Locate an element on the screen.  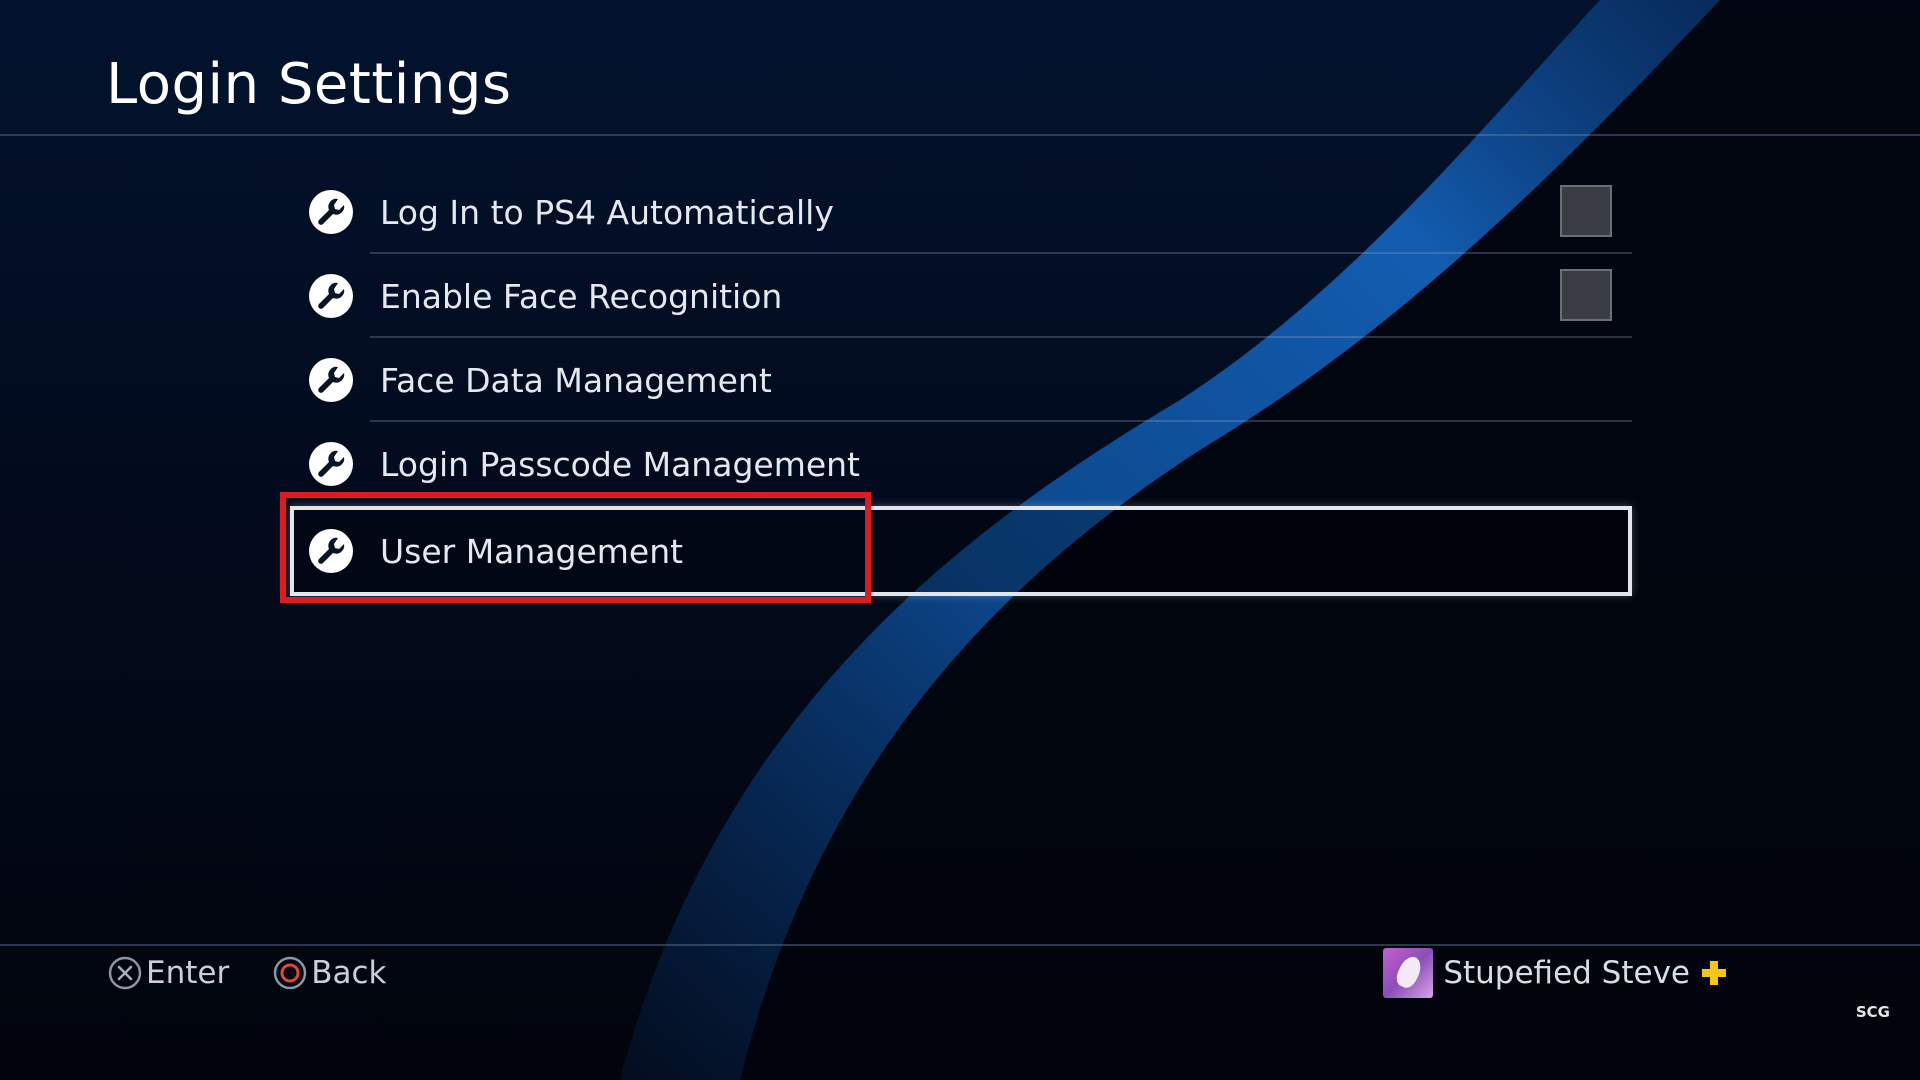
menu-item-face-data: Face Data Management is located at coordinates (961, 380).